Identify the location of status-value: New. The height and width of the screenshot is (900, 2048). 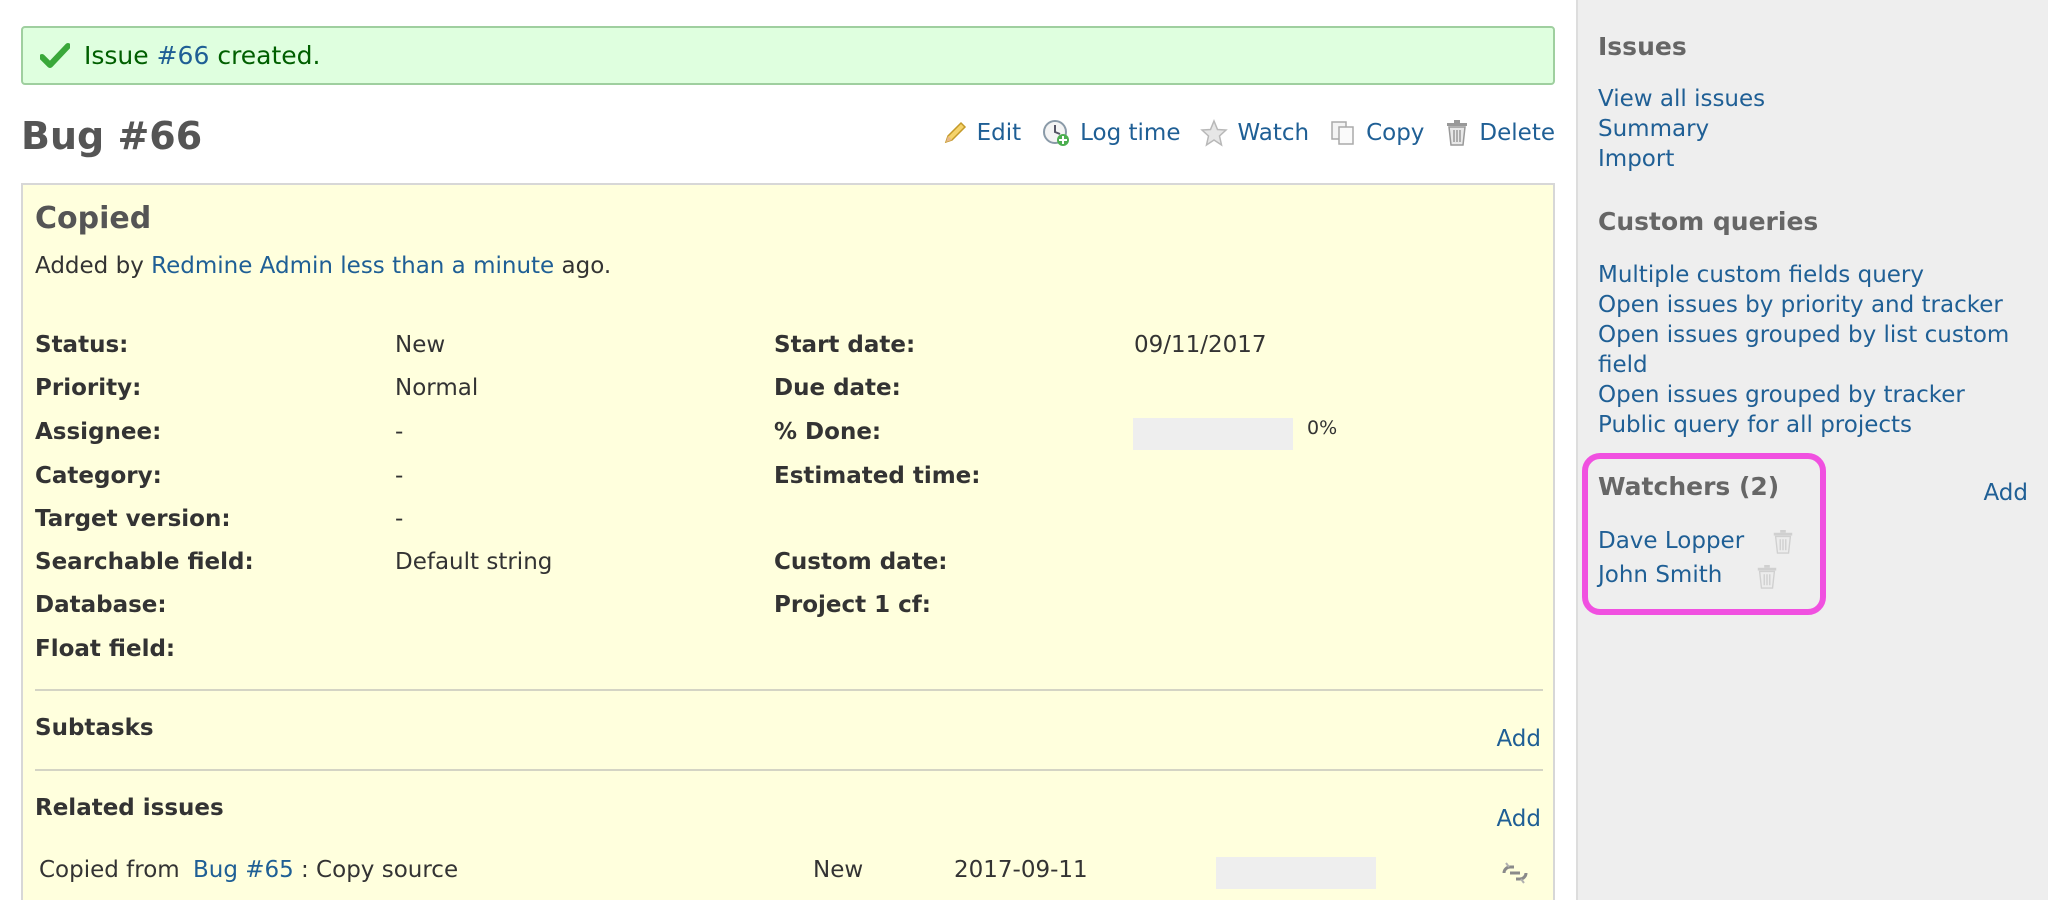
(420, 345).